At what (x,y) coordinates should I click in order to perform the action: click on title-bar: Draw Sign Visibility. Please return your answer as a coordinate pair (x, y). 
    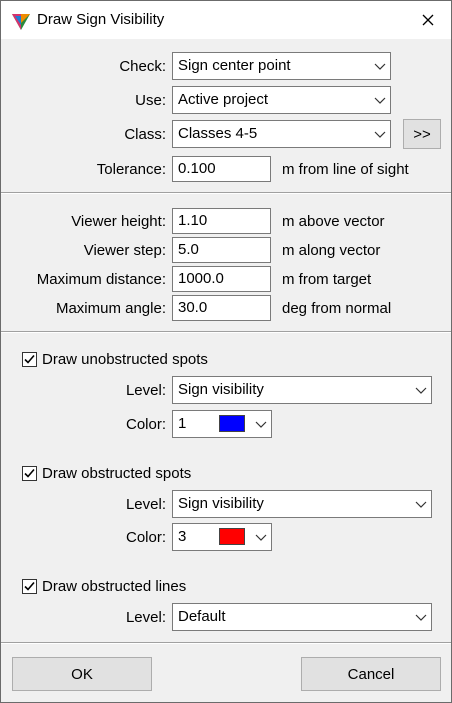
    Looking at the image, I should click on (226, 20).